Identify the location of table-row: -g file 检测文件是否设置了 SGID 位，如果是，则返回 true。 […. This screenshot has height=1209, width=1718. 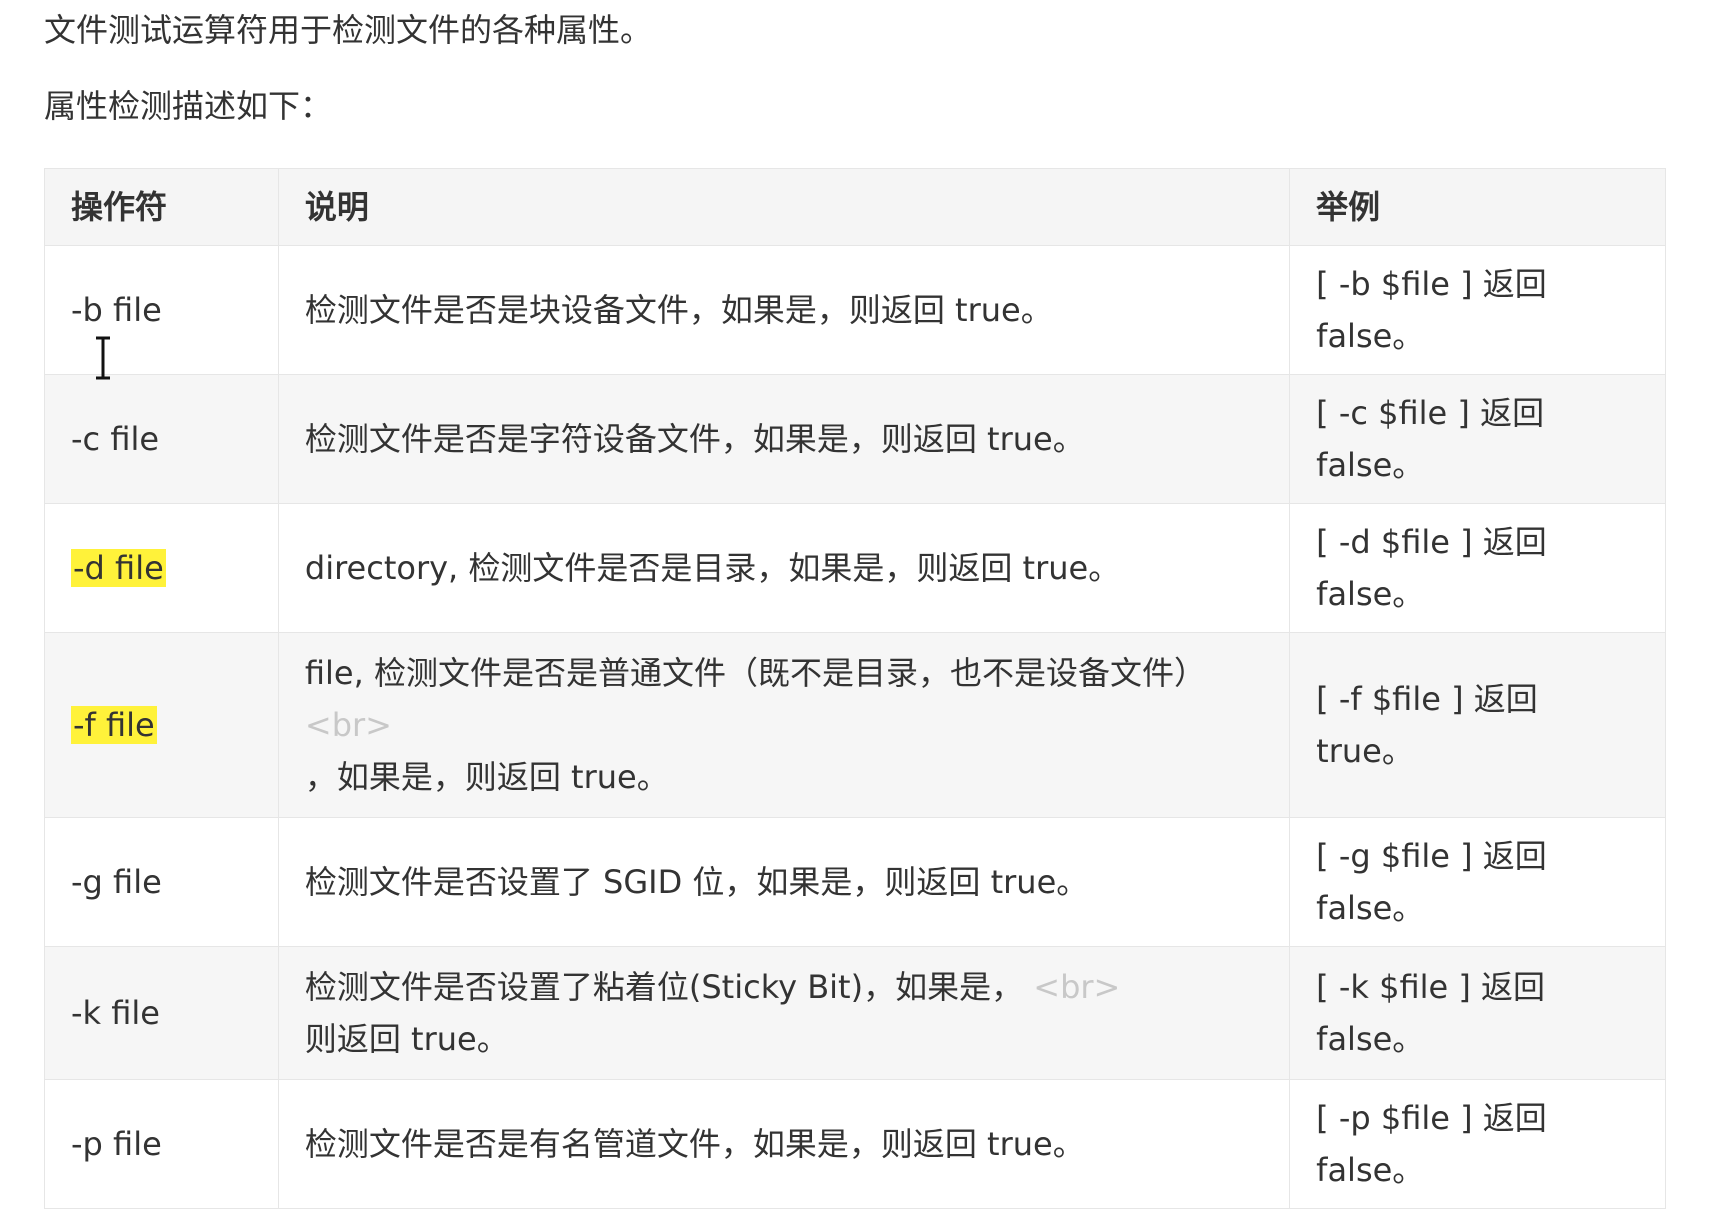
(855, 882).